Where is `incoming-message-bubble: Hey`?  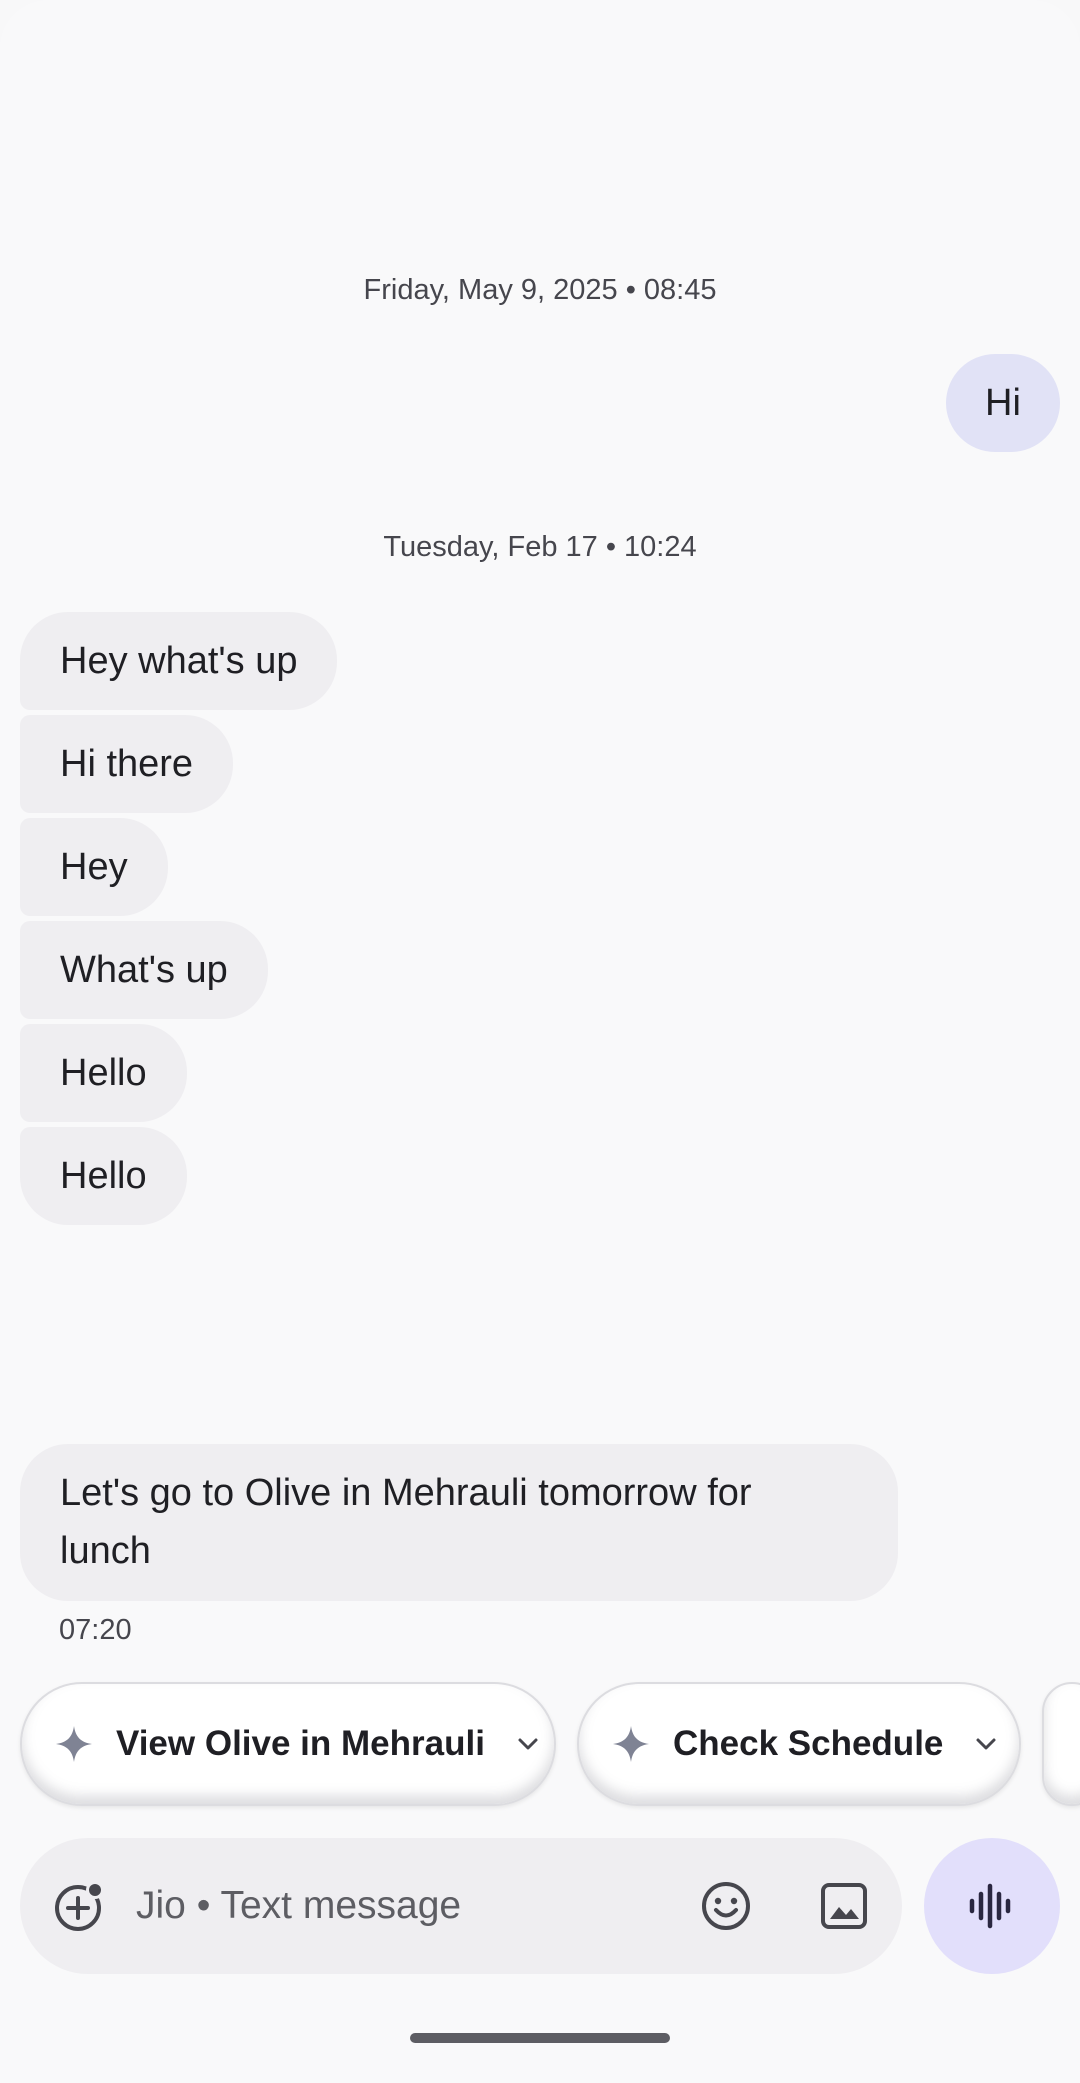 incoming-message-bubble: Hey is located at coordinates (94, 867).